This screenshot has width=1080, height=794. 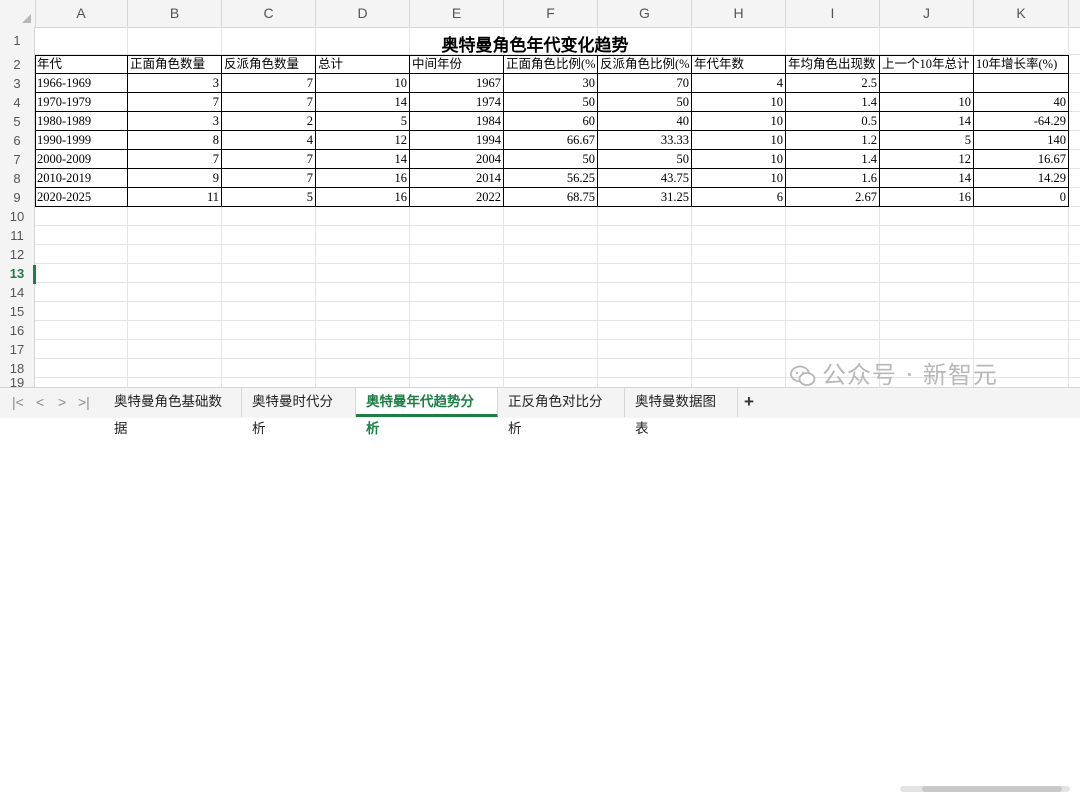 I want to click on table-cell: 33.33, so click(x=645, y=140).